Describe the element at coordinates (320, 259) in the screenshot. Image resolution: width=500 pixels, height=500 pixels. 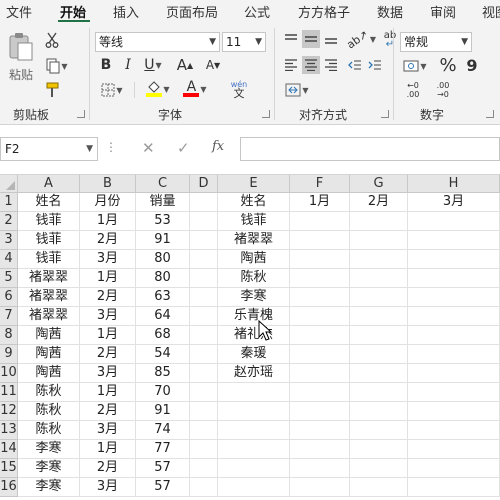
I see `cell-f4` at that location.